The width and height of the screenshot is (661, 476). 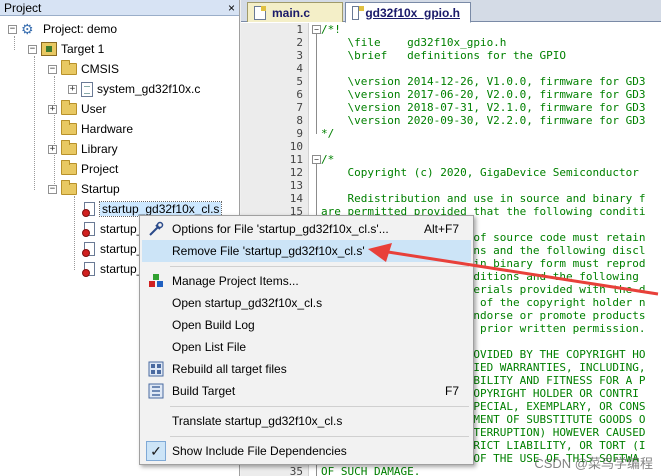 I want to click on menu-item-remove-file: Remove File 'startup_gd32f10x_cl.s', so click(x=306, y=251).